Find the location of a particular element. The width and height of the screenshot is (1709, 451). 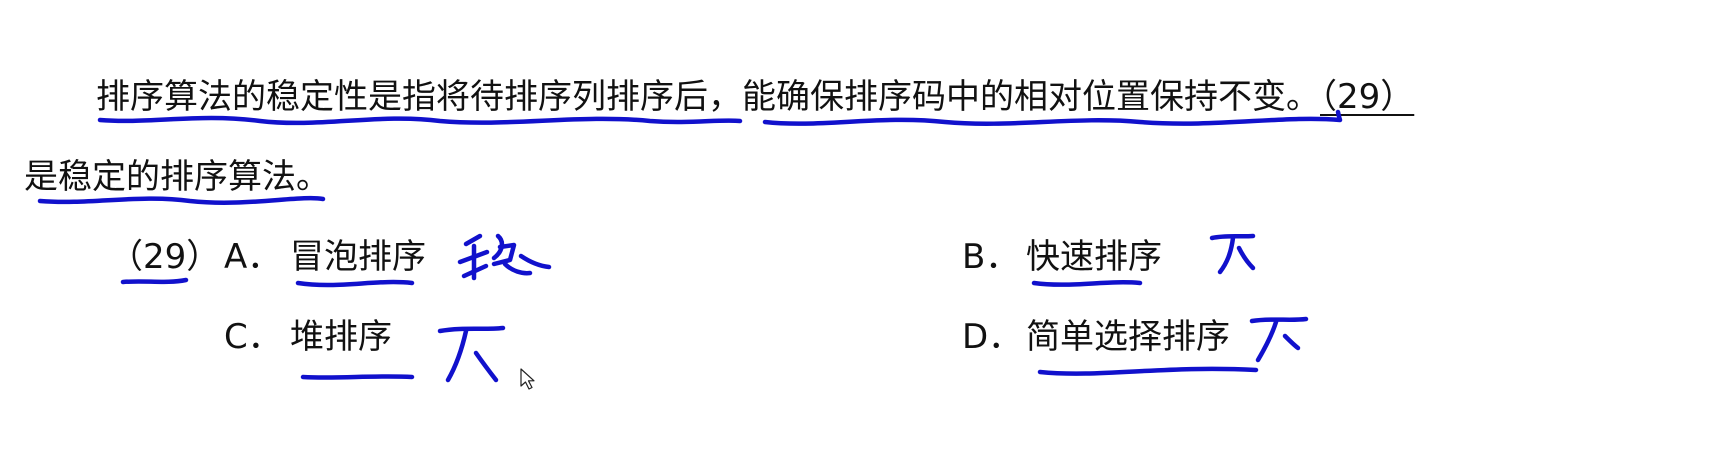

underline-line2 is located at coordinates (181, 200).